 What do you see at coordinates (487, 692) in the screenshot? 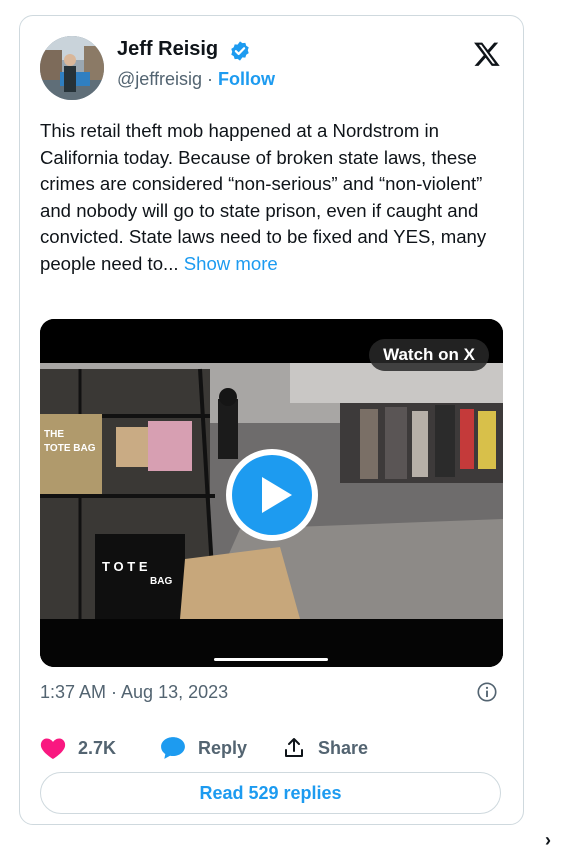
I see `info-icon` at bounding box center [487, 692].